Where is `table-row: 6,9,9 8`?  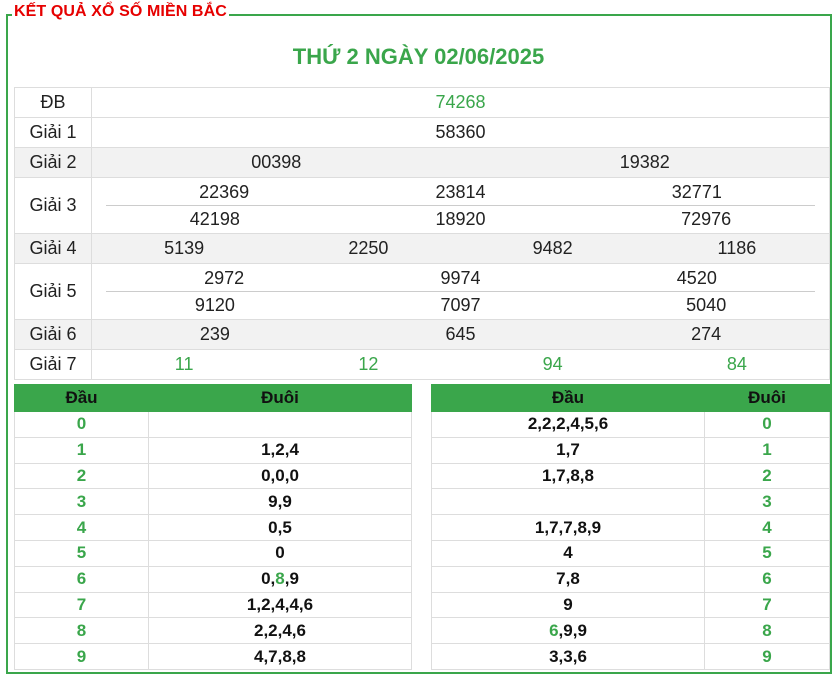
table-row: 6,9,9 8 is located at coordinates (630, 631).